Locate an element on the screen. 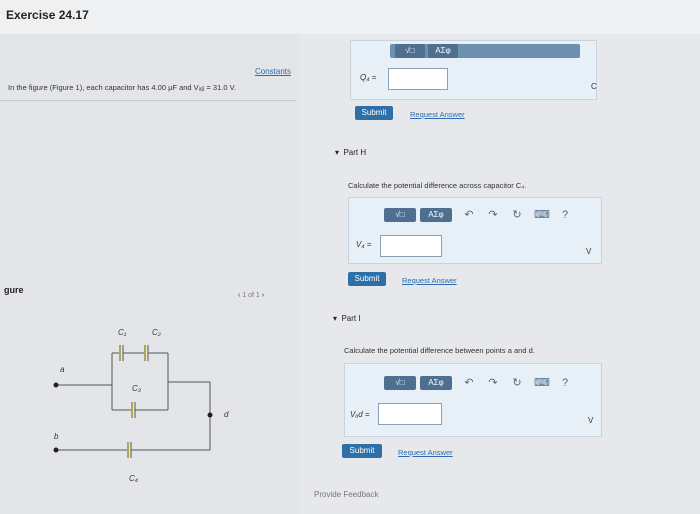 The height and width of the screenshot is (514, 700). part-i-submit-button: Submit is located at coordinates (362, 451).